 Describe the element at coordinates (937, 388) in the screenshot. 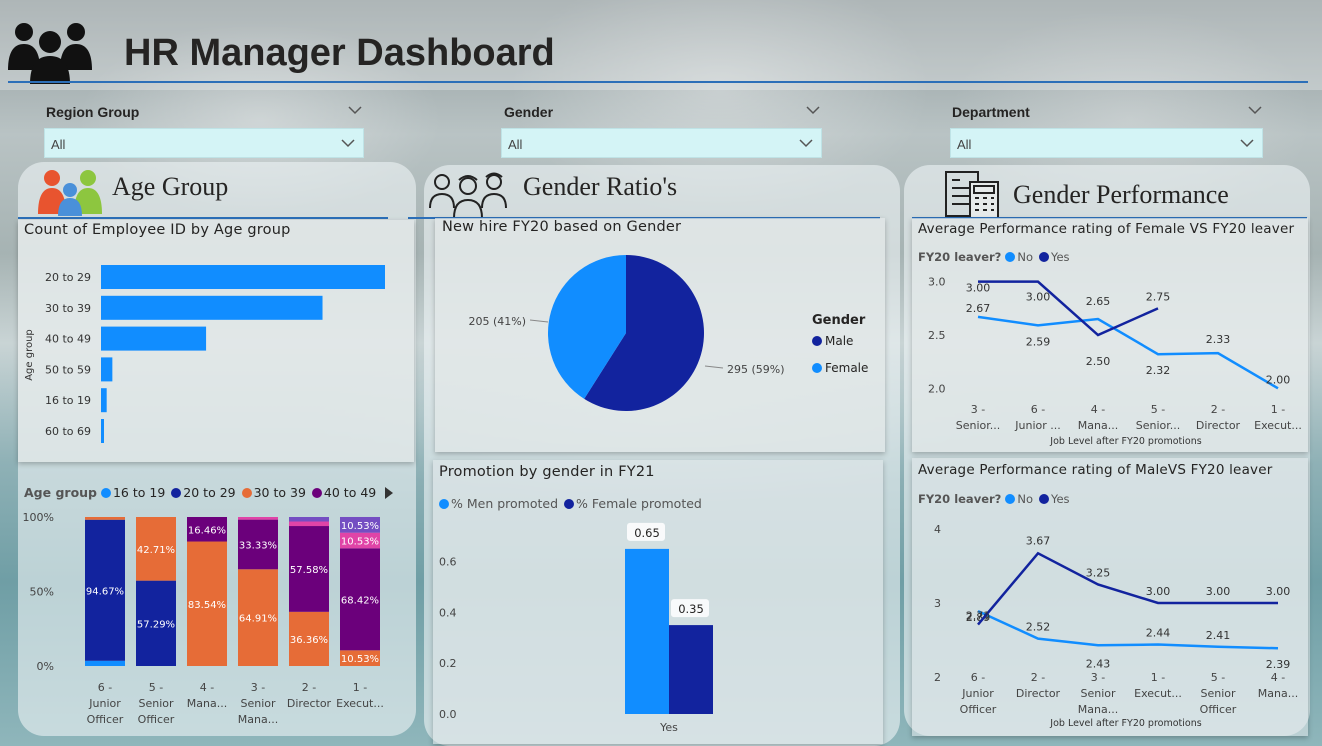

I see `y-tick-label: 2.0` at that location.